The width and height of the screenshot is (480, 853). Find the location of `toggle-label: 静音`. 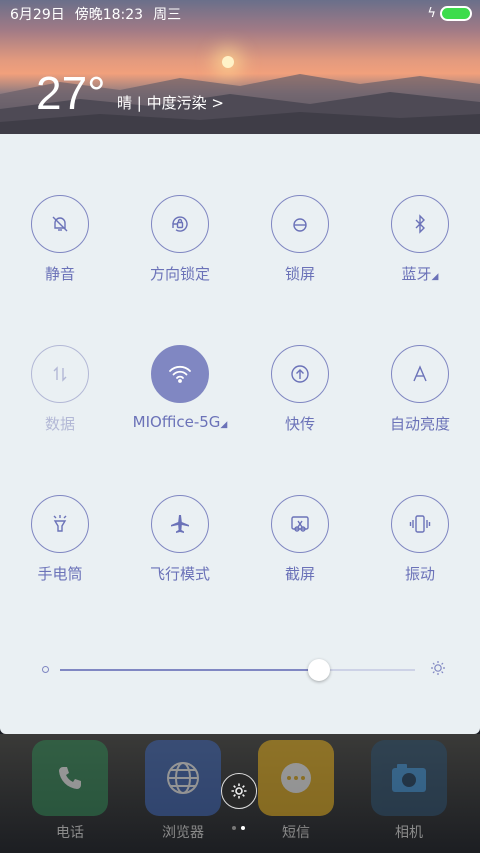

toggle-label: 静音 is located at coordinates (59, 274).